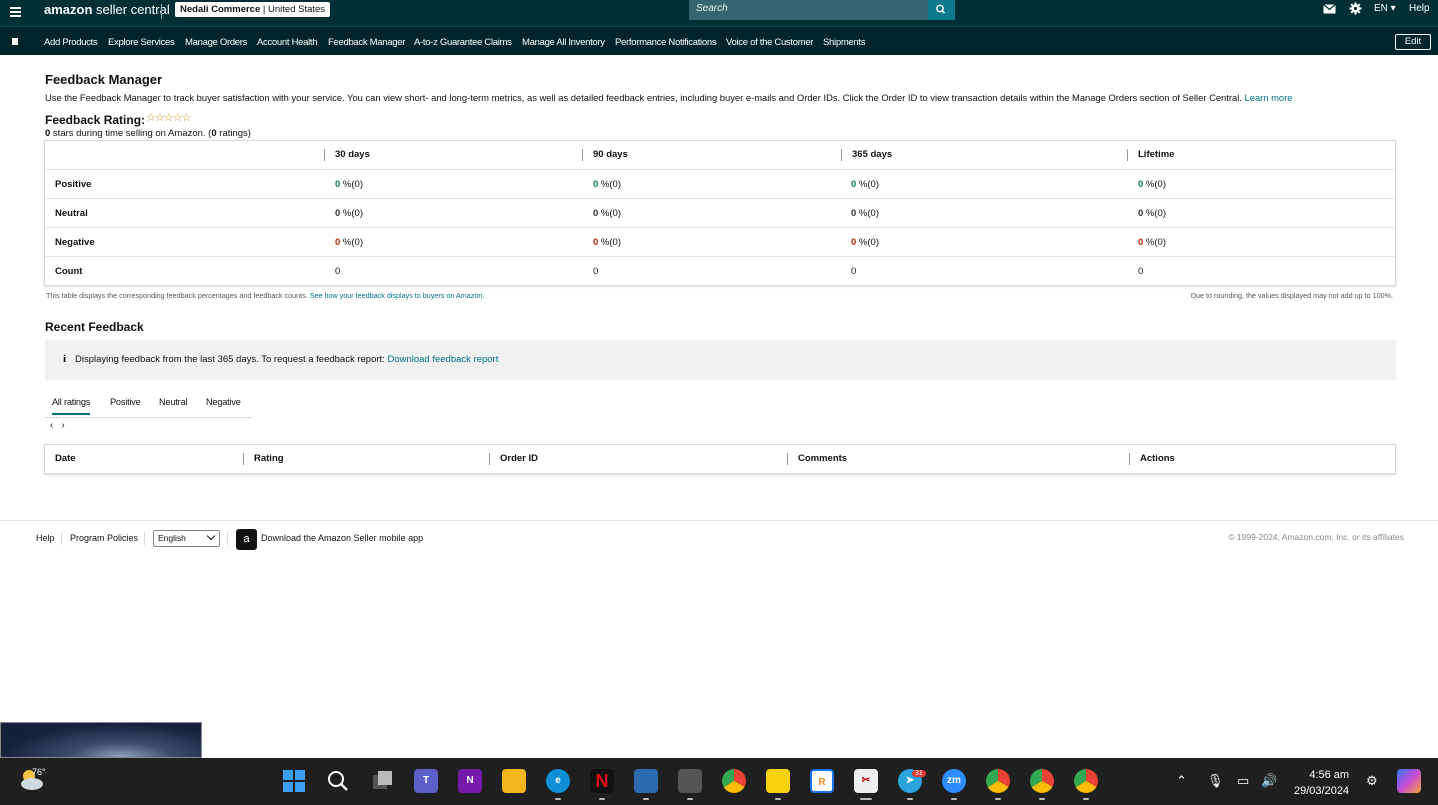  What do you see at coordinates (294, 781) in the screenshot?
I see `windows-start-icon` at bounding box center [294, 781].